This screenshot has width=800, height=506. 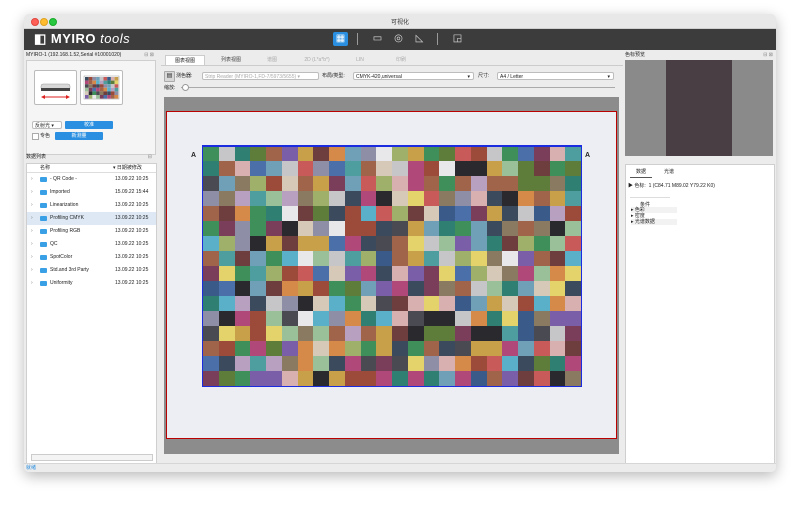 I want to click on tab-list-view: 列表视图, so click(x=231, y=60).